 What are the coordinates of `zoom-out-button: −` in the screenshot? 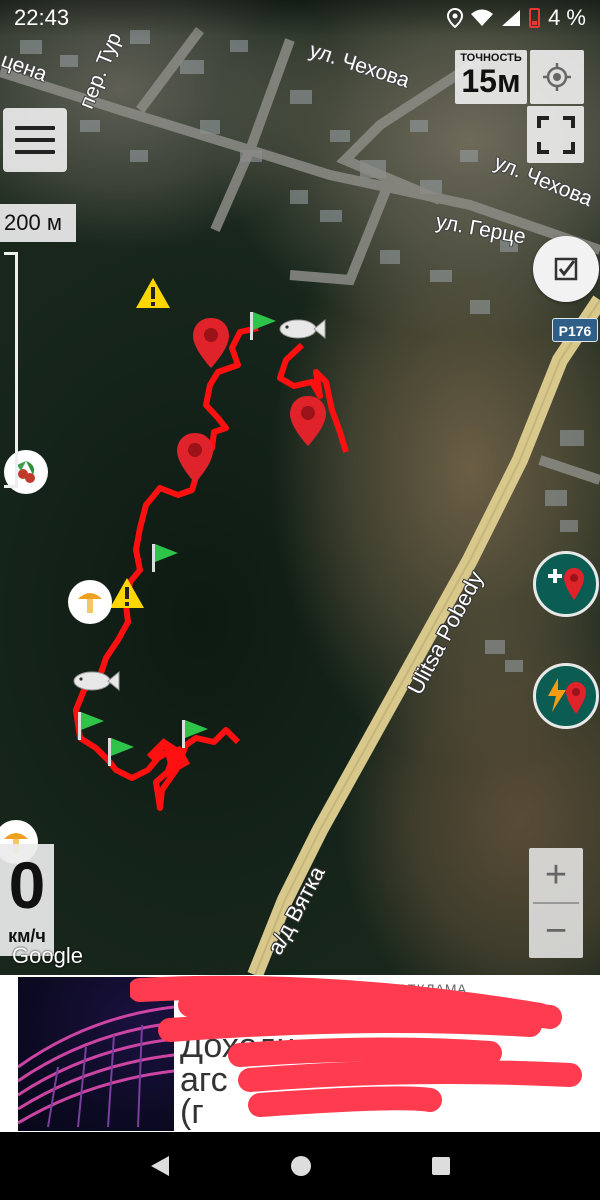 It's located at (556, 931).